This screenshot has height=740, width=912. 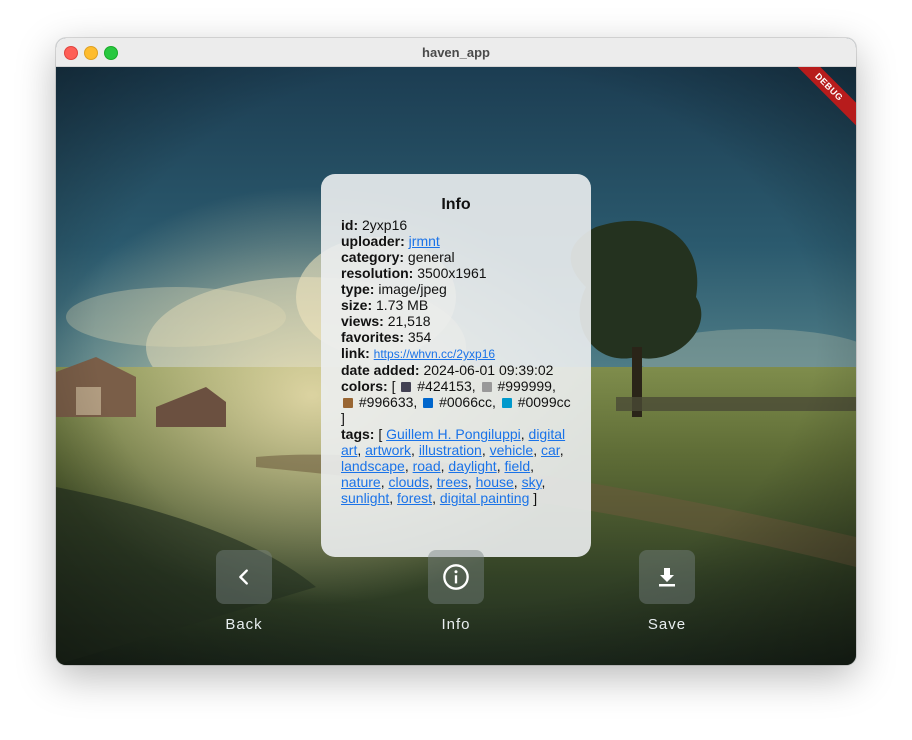 I want to click on chevron-left-icon, so click(x=243, y=577).